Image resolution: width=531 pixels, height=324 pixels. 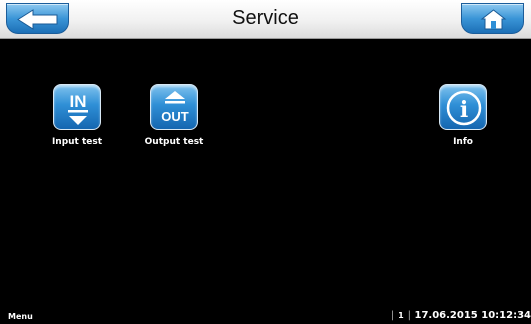 I want to click on input-test-label: Input test, so click(x=77, y=142).